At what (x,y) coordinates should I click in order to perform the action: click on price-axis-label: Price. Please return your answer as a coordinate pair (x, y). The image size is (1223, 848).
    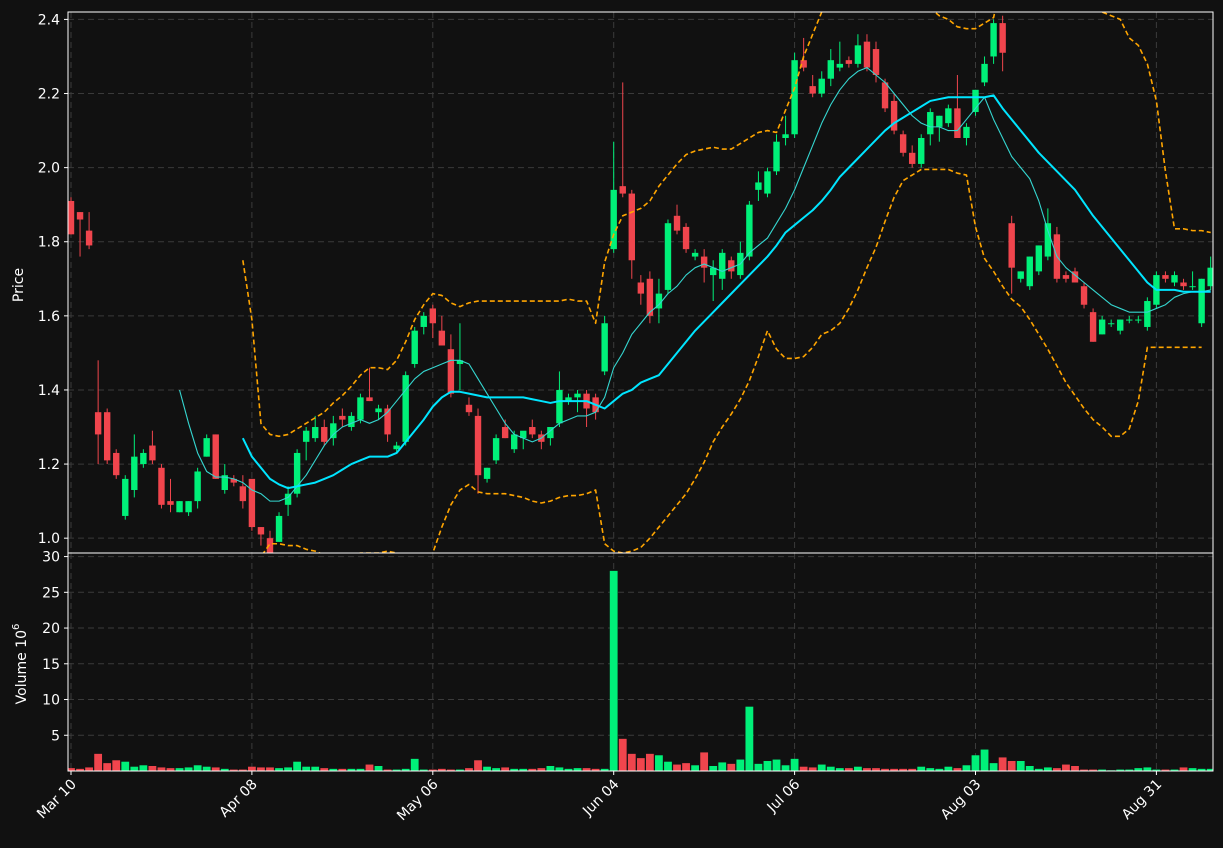
    Looking at the image, I should click on (19, 285).